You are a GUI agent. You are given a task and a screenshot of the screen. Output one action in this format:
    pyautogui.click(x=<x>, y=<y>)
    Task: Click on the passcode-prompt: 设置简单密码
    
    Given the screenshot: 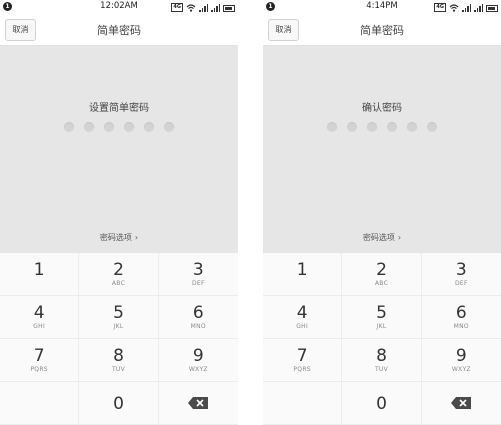 What is the action you would take?
    pyautogui.click(x=119, y=108)
    